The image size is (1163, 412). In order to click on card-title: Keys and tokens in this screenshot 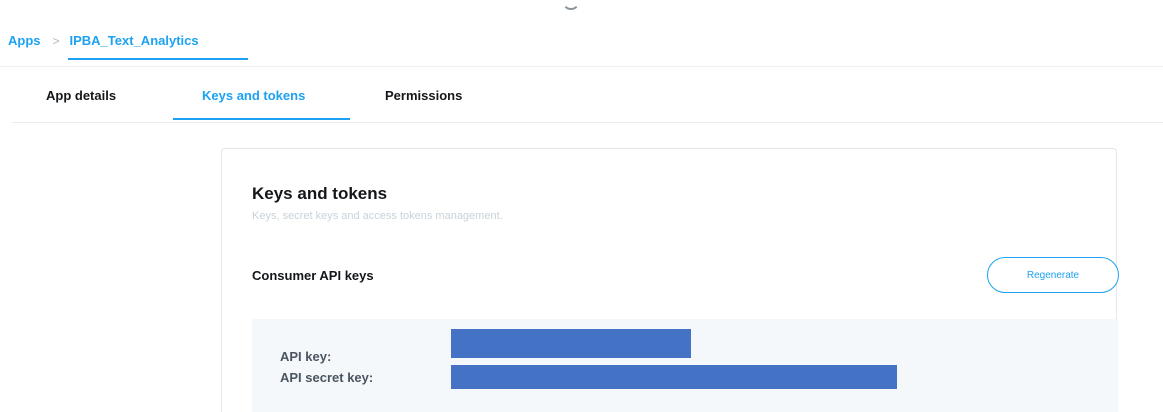, I will do `click(320, 193)`.